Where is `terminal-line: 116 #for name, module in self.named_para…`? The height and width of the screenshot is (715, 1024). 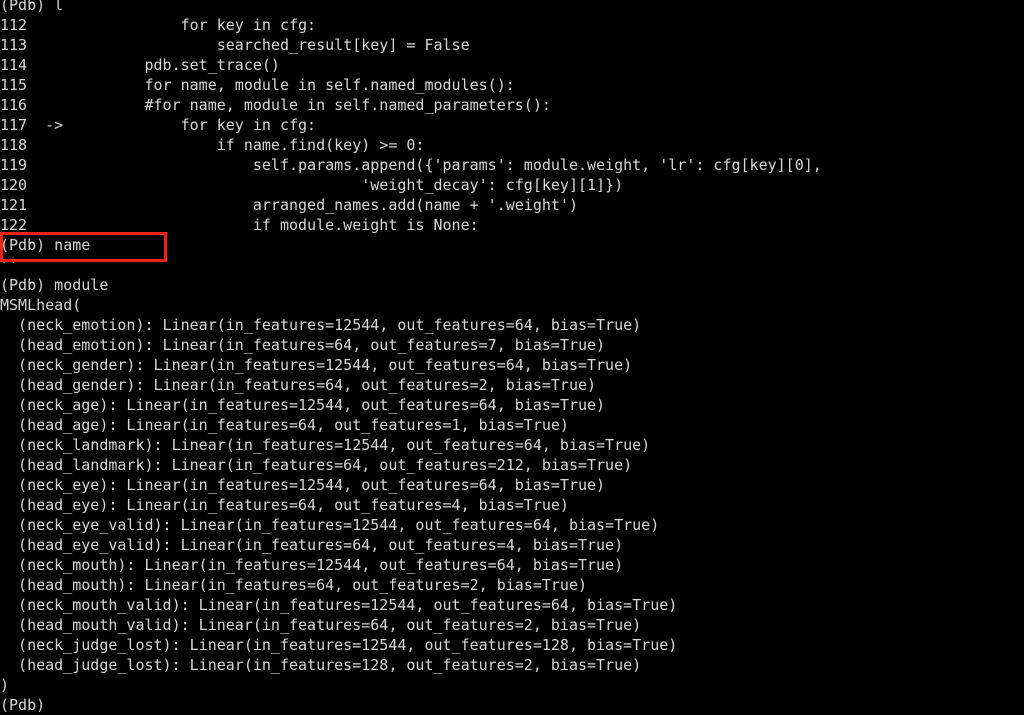 terminal-line: 116 #for name, module in self.named_para… is located at coordinates (275, 105).